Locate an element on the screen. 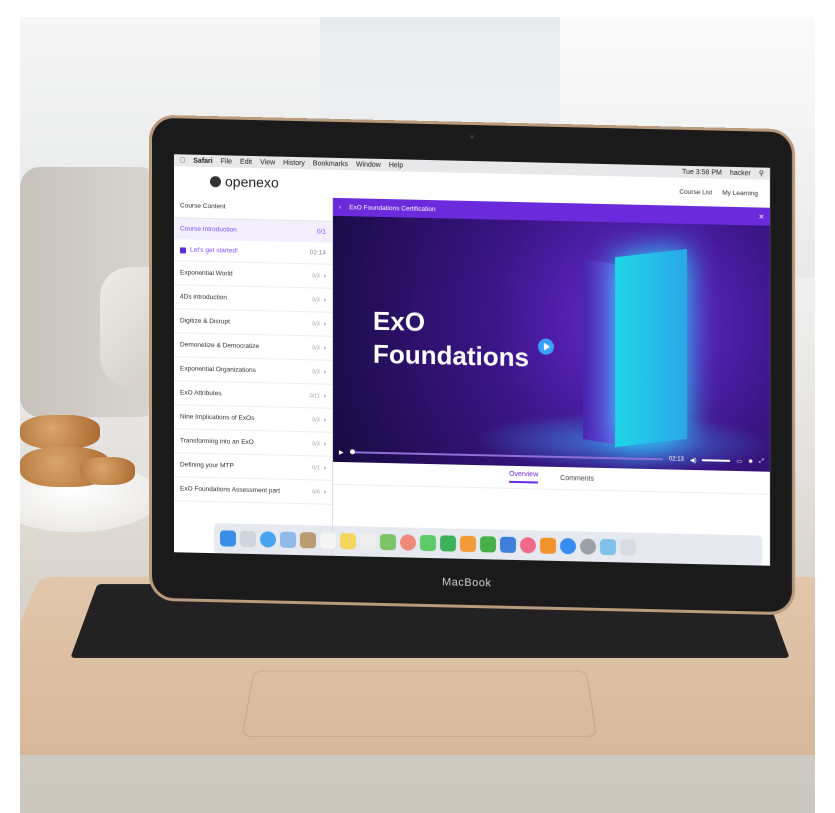 The image size is (835, 813). menu-window: Window is located at coordinates (368, 165).